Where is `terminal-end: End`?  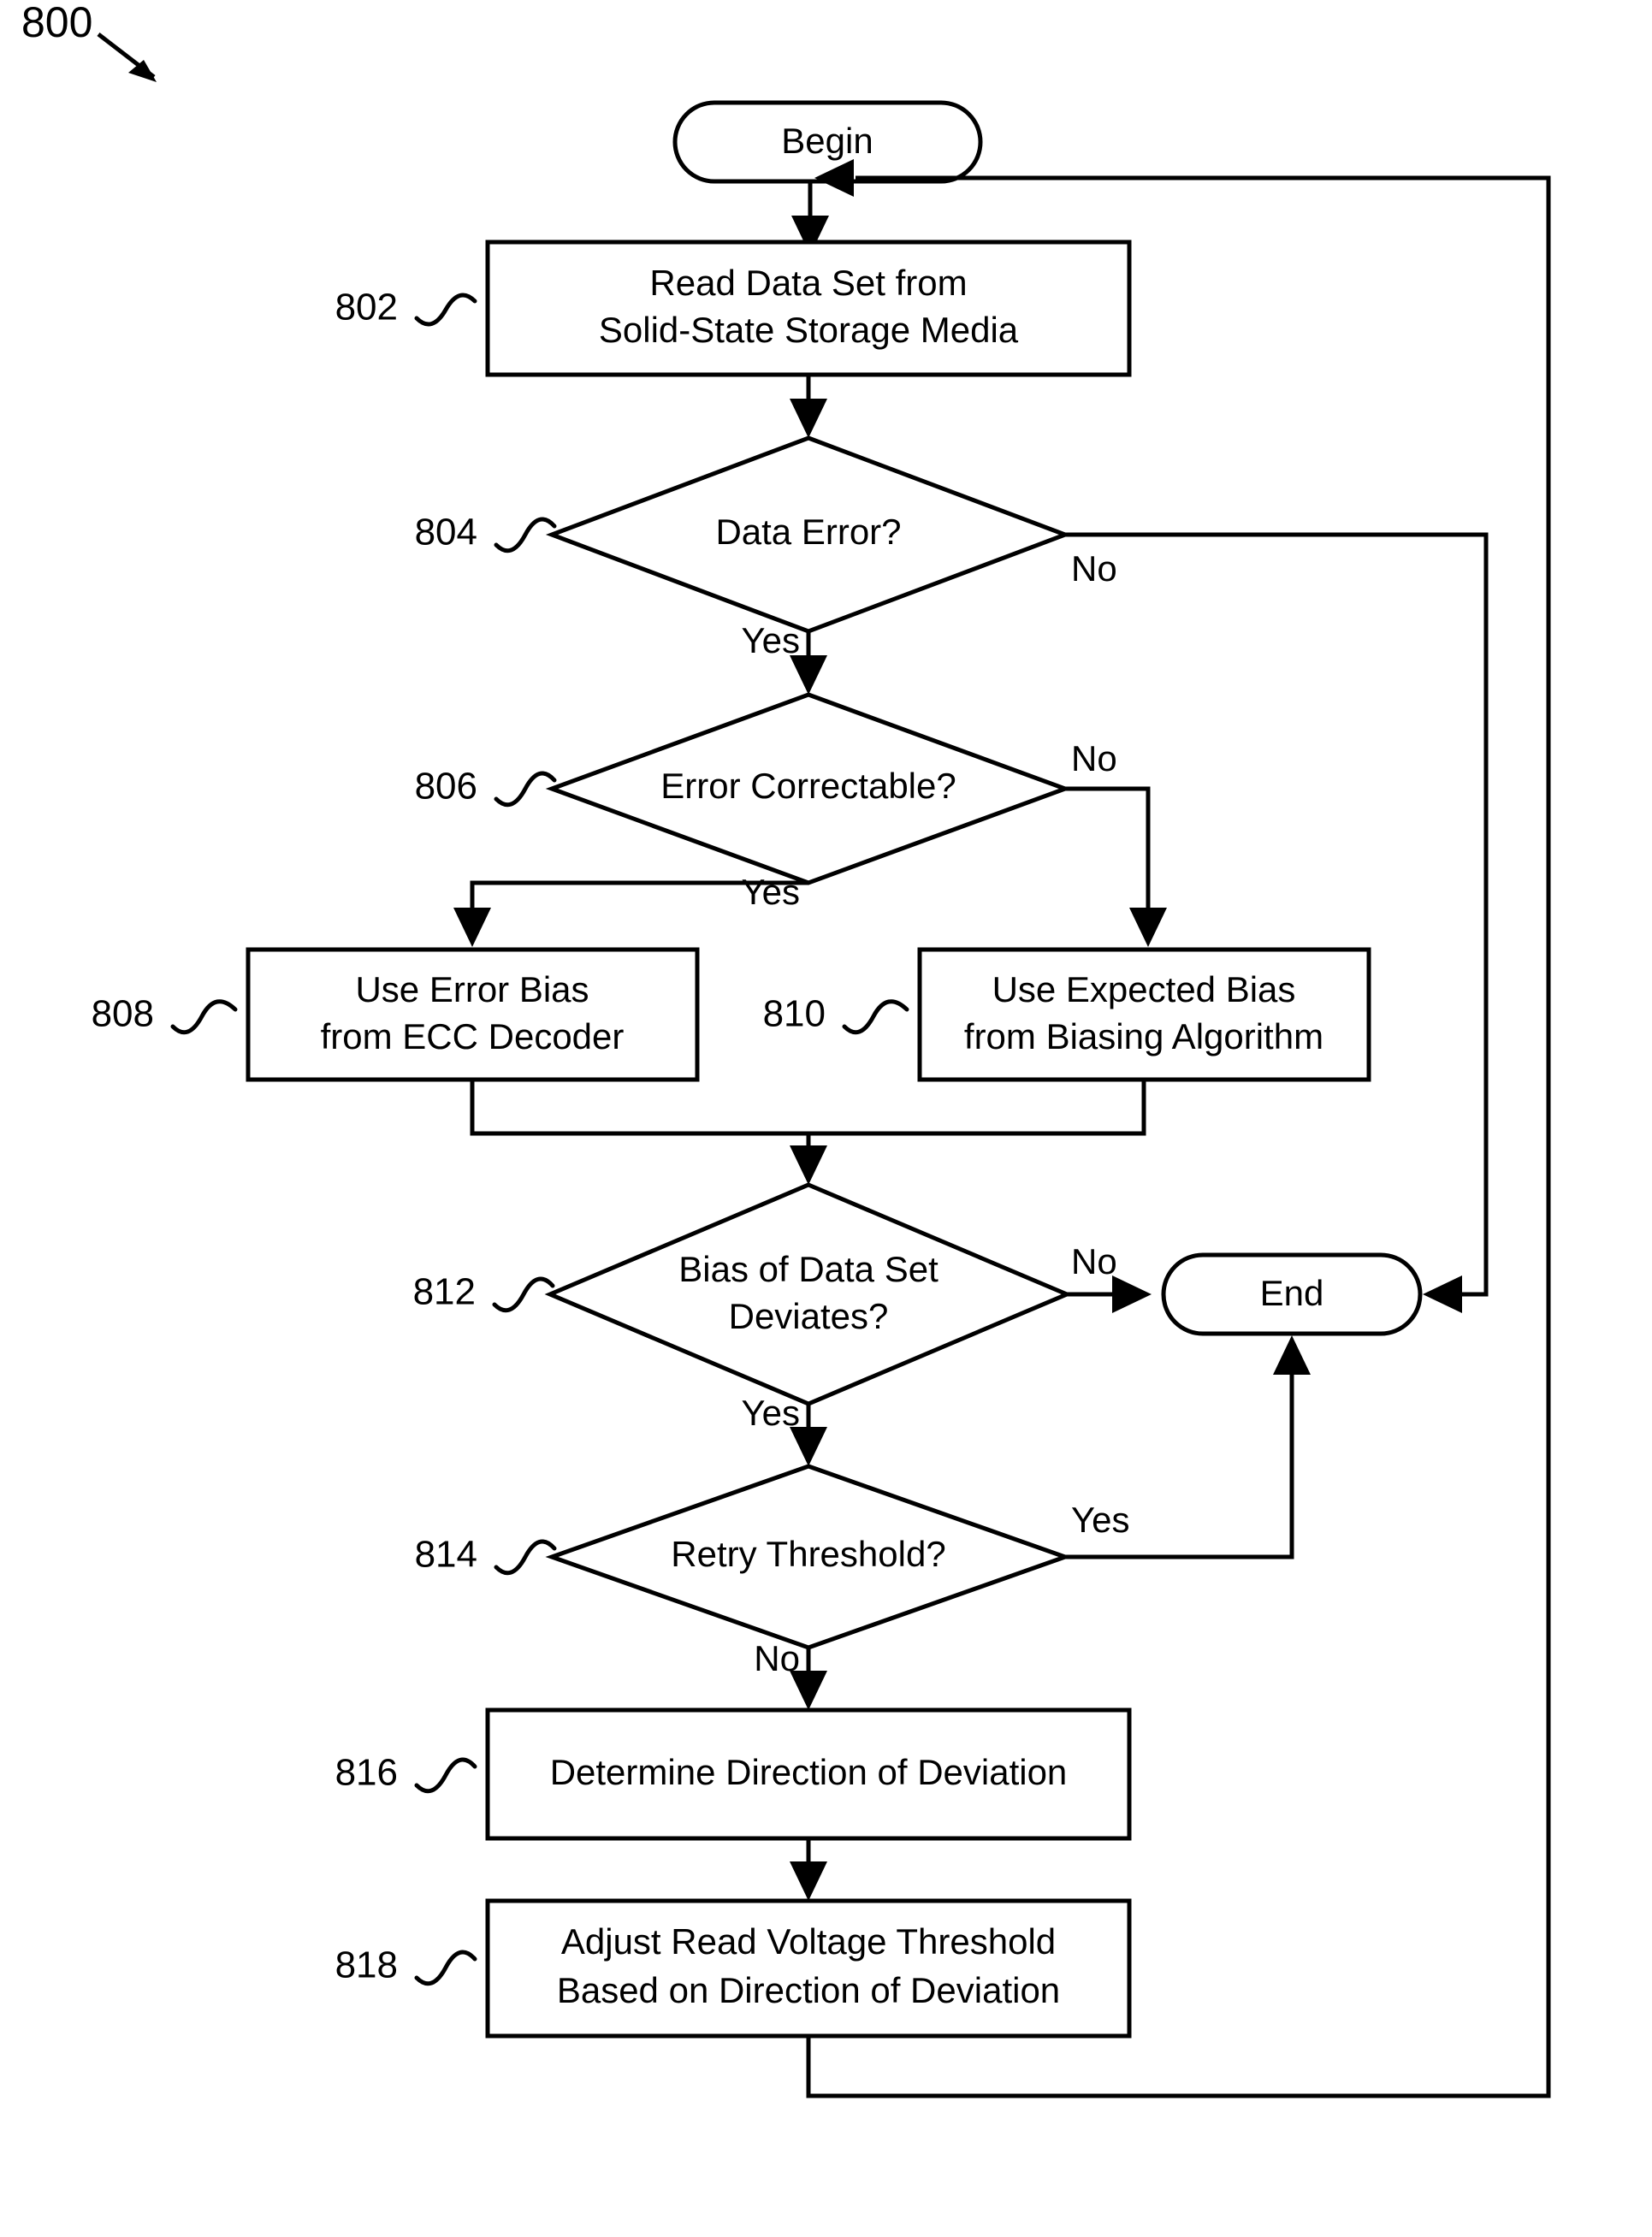
terminal-end: End is located at coordinates (1292, 1294).